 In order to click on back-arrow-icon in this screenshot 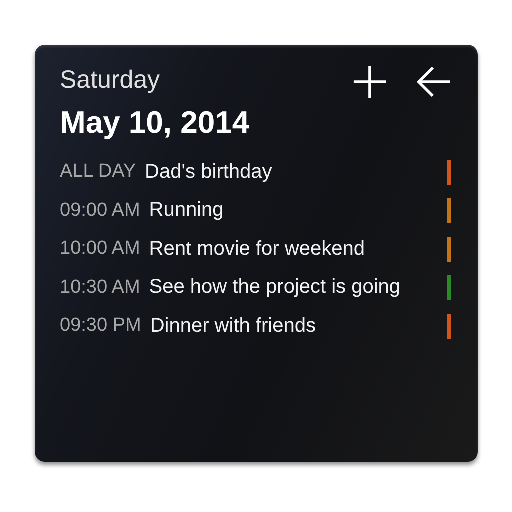, I will do `click(434, 82)`.